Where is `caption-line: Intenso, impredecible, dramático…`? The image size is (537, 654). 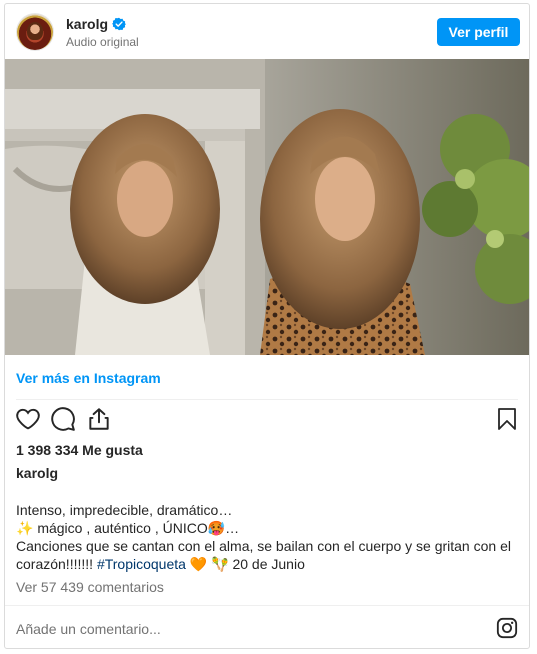
caption-line: Intenso, impredecible, dramático… is located at coordinates (124, 510).